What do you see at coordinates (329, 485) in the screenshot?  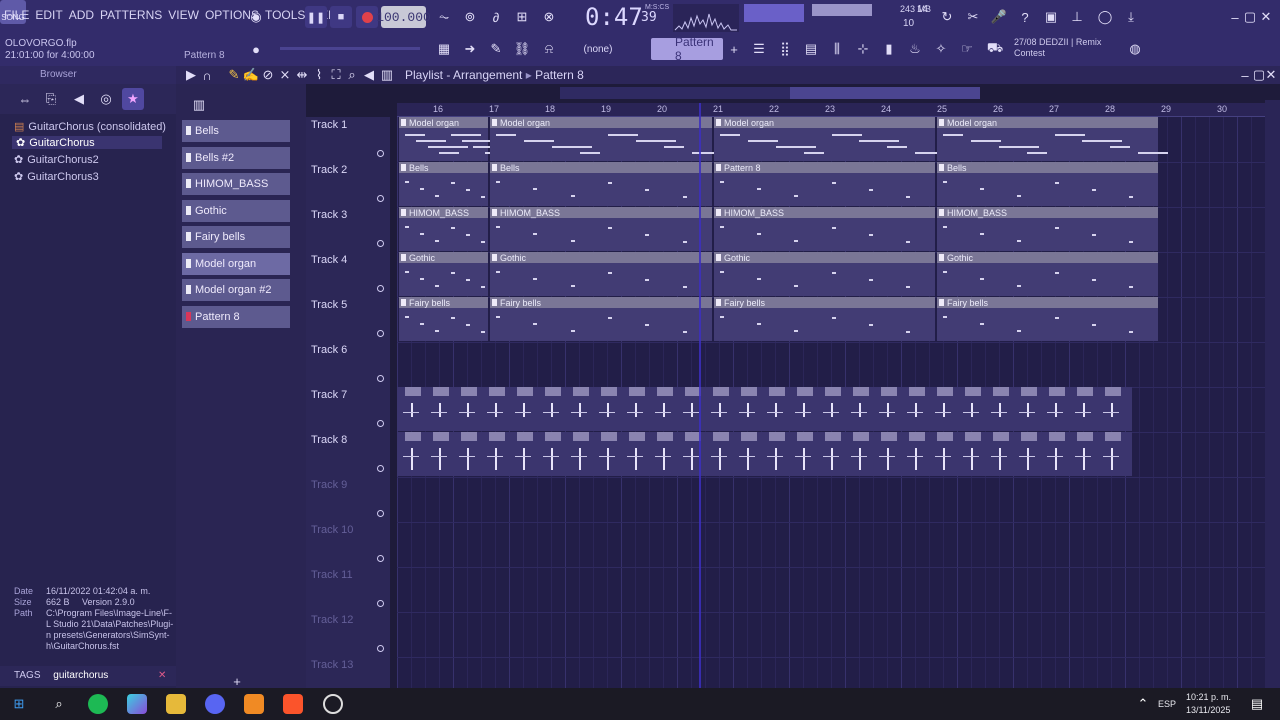 I see `track-label: Track 9` at bounding box center [329, 485].